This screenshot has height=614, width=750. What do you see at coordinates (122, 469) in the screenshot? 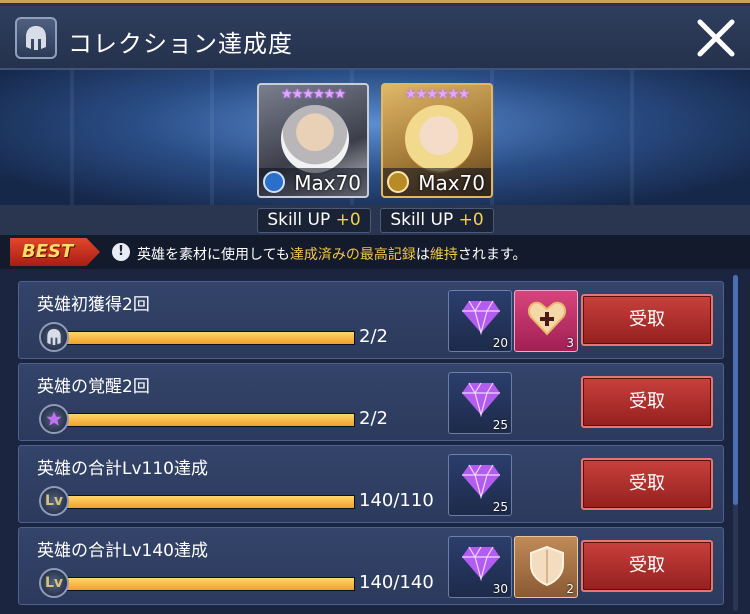
I see `mission-title: 英雄の合計Lv110達成` at bounding box center [122, 469].